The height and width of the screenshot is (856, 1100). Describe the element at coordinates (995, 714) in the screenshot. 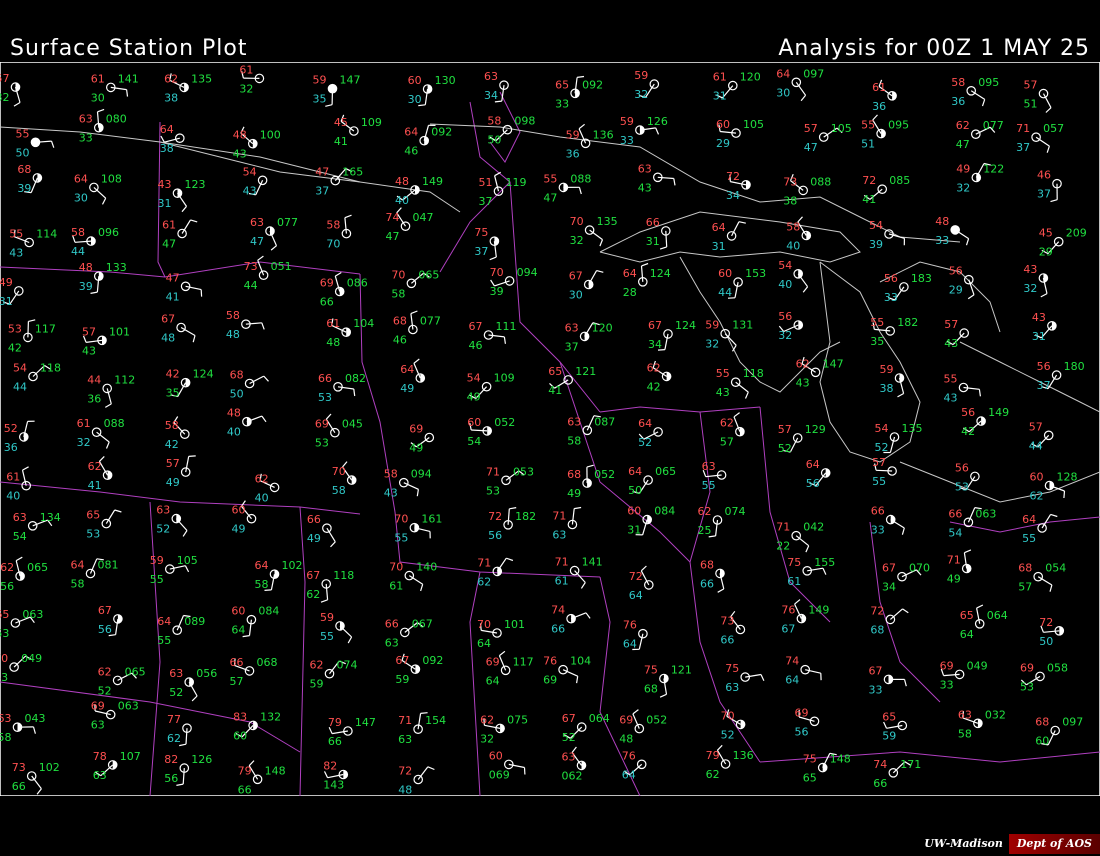

I see `pressure-label: 032` at that location.